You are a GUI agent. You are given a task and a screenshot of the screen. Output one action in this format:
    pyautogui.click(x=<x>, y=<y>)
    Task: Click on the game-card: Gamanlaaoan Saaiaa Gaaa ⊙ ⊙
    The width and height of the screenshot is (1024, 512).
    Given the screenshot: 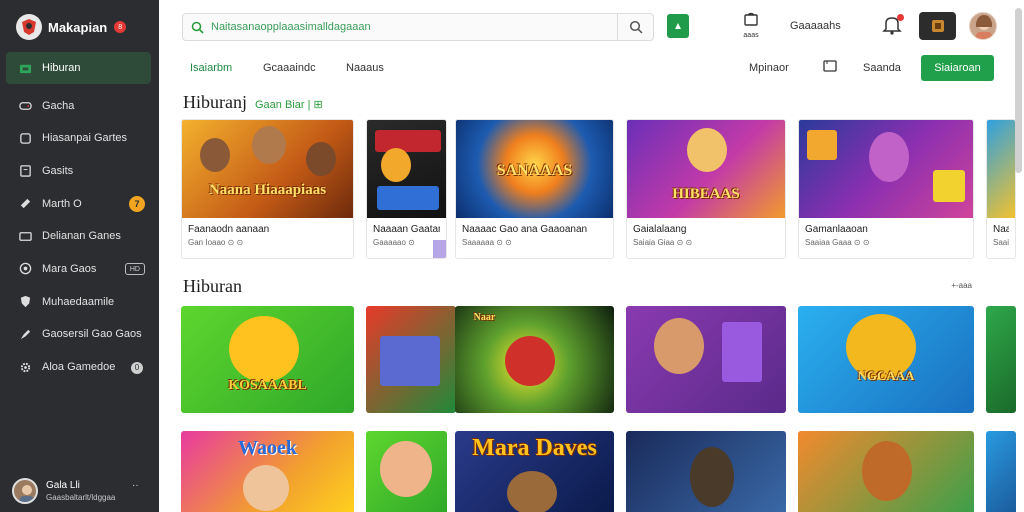 What is the action you would take?
    pyautogui.click(x=886, y=189)
    